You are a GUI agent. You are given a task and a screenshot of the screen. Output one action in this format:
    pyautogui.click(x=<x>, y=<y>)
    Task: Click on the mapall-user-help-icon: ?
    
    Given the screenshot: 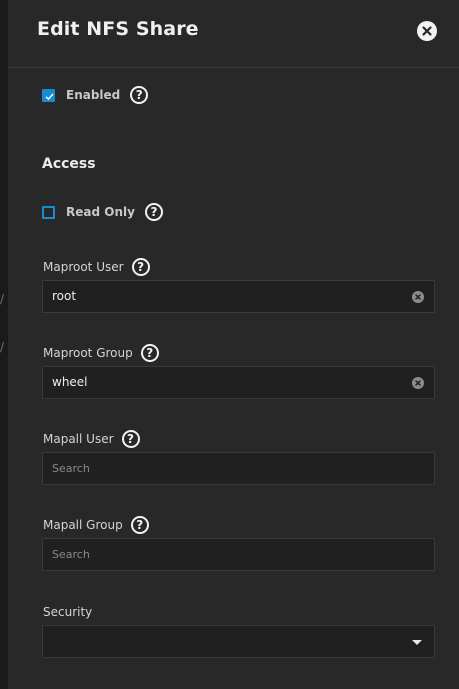 What is the action you would take?
    pyautogui.click(x=130, y=439)
    